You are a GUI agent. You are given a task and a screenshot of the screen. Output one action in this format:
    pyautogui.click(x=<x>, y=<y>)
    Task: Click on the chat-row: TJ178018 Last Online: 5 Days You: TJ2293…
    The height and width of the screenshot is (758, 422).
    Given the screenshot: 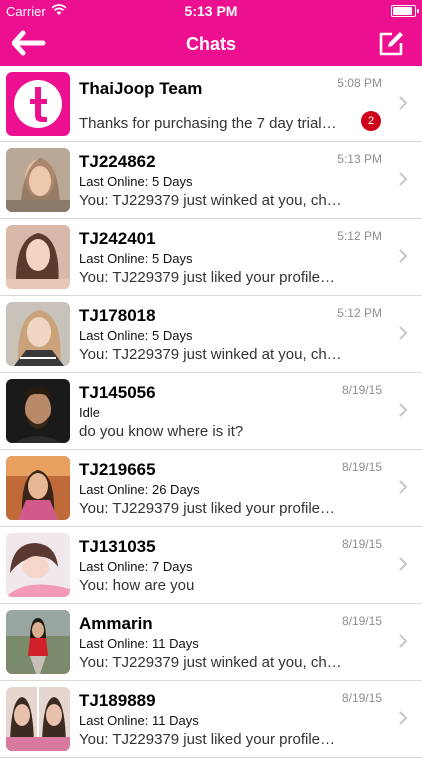 What is the action you would take?
    pyautogui.click(x=211, y=334)
    